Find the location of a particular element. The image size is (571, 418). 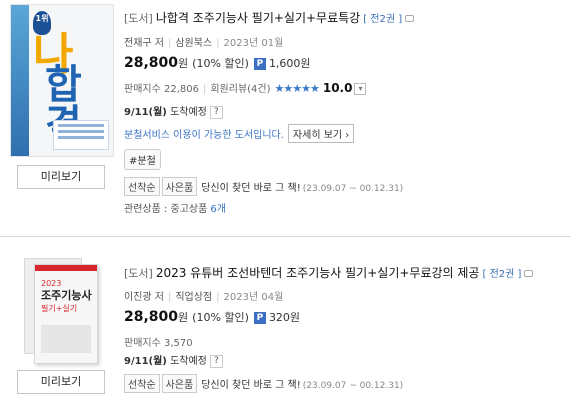

cover-art: 2023 조주기능사 필기+실기 is located at coordinates (66, 314).